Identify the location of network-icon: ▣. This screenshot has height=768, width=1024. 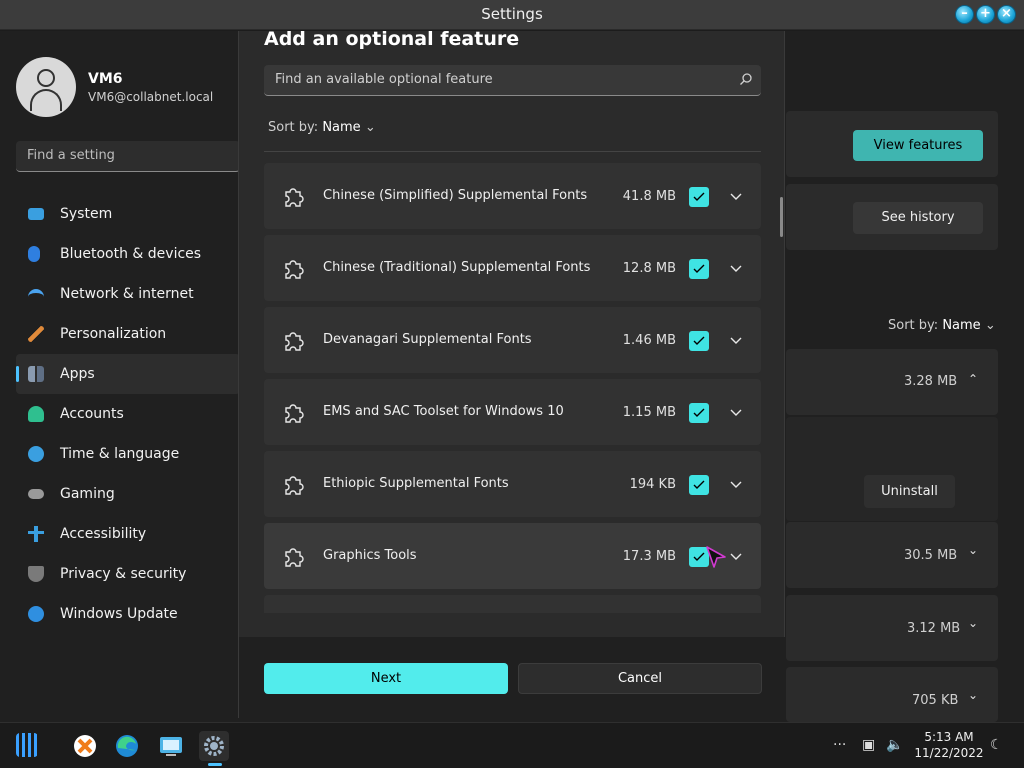
(868, 745).